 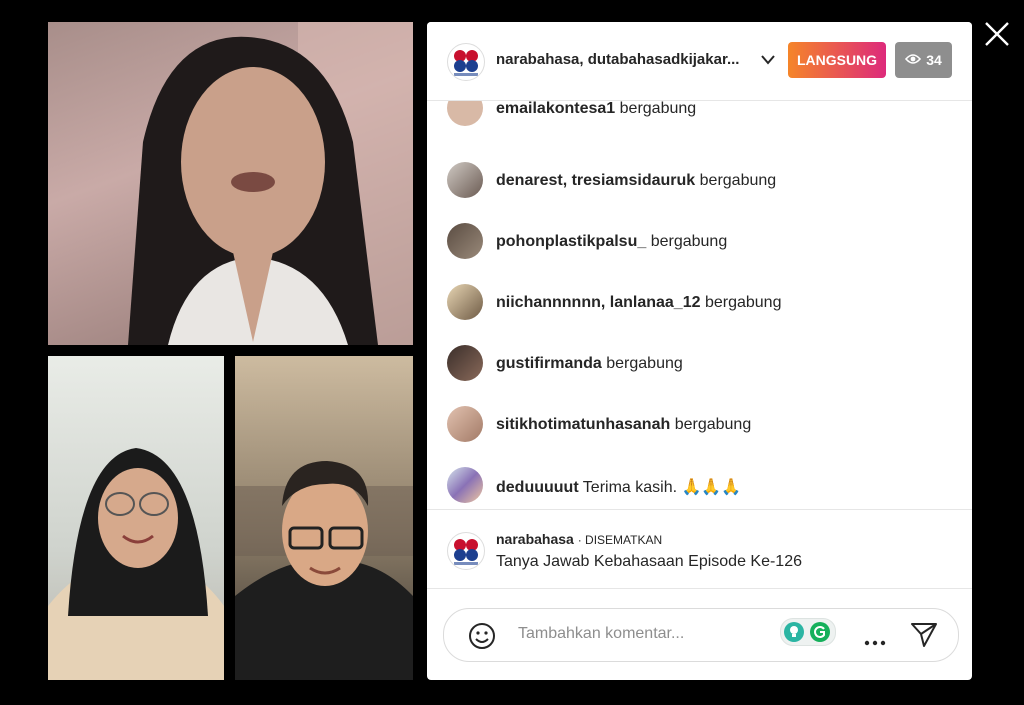 I want to click on chevron-down-icon, so click(x=768, y=62).